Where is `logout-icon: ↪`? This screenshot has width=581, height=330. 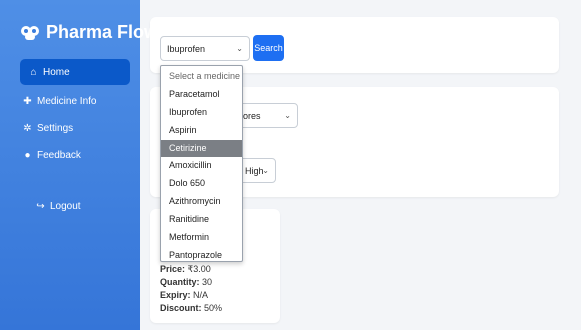 logout-icon: ↪ is located at coordinates (40, 206).